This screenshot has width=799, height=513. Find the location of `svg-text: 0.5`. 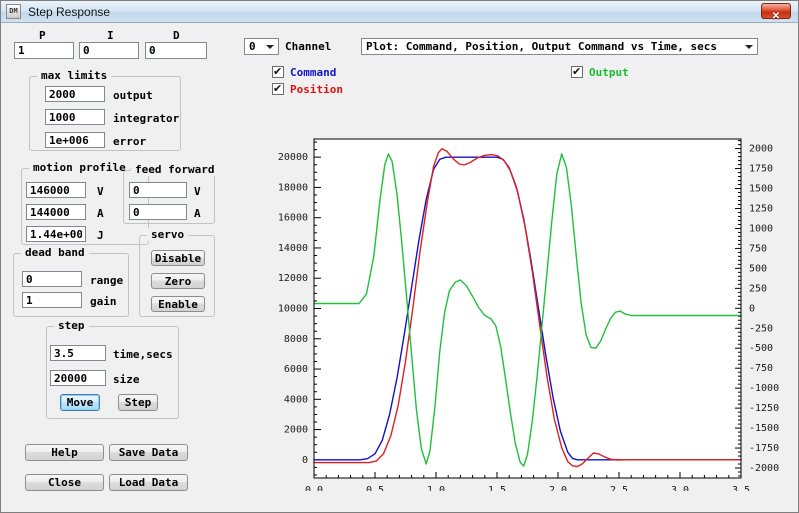

svg-text: 0.5 is located at coordinates (375, 488).